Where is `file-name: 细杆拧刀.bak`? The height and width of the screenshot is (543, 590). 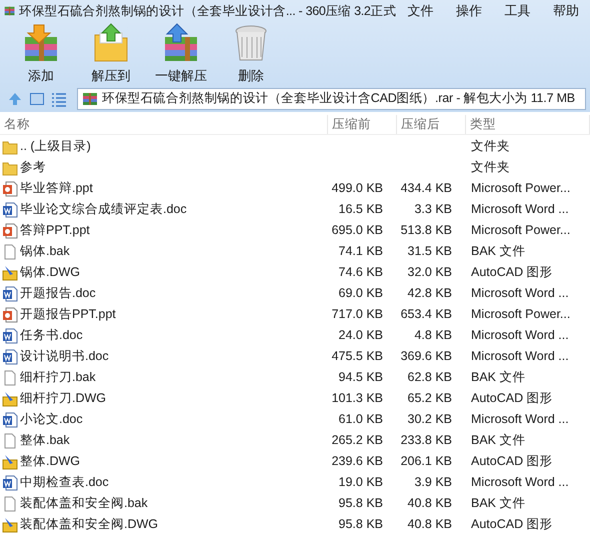 file-name: 细杆拧刀.bak is located at coordinates (58, 377).